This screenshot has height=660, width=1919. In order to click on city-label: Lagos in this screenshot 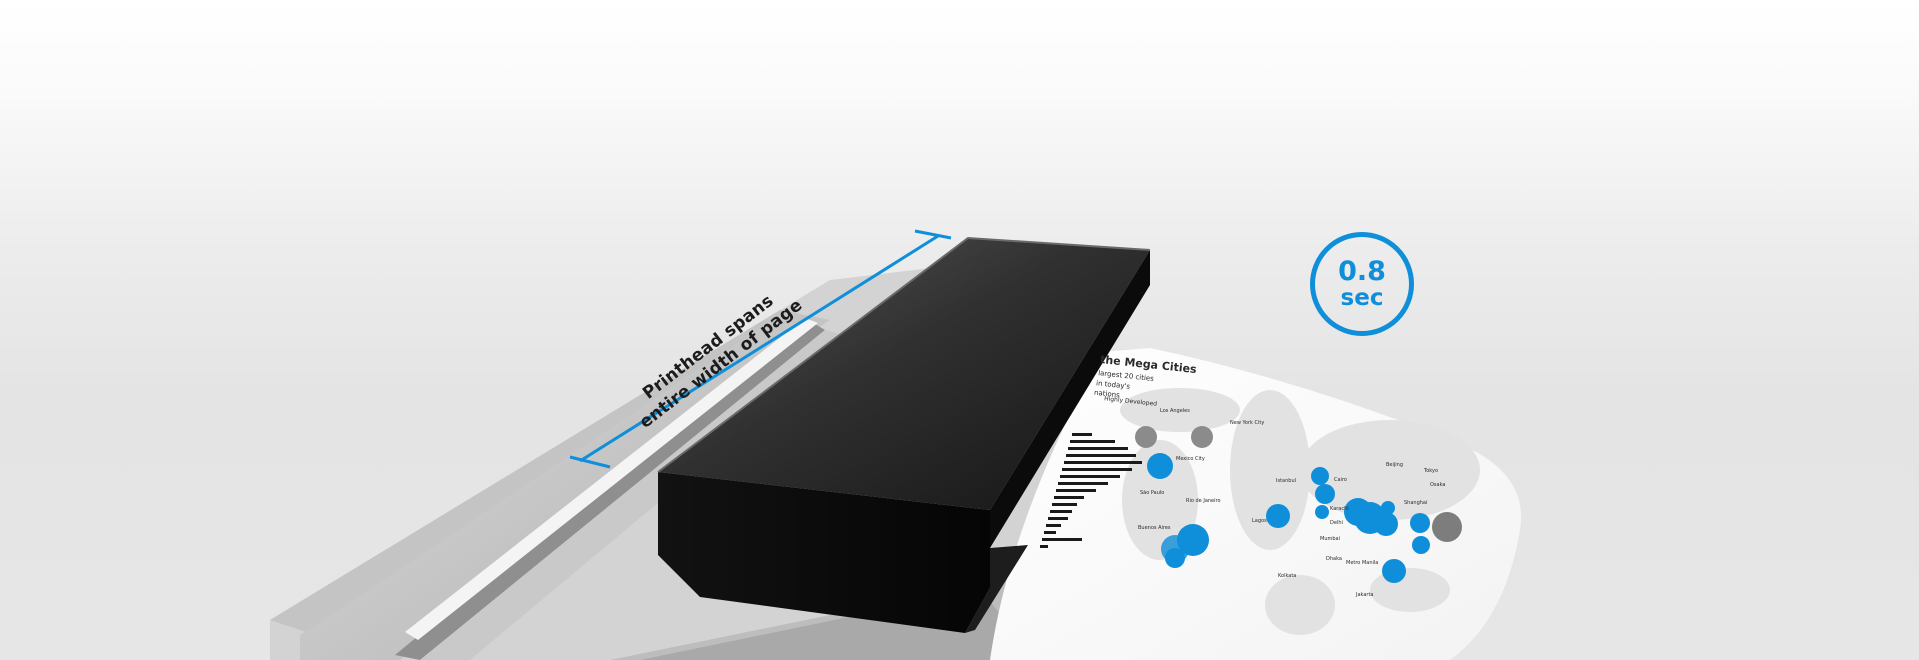, I will do `click(1259, 521)`.